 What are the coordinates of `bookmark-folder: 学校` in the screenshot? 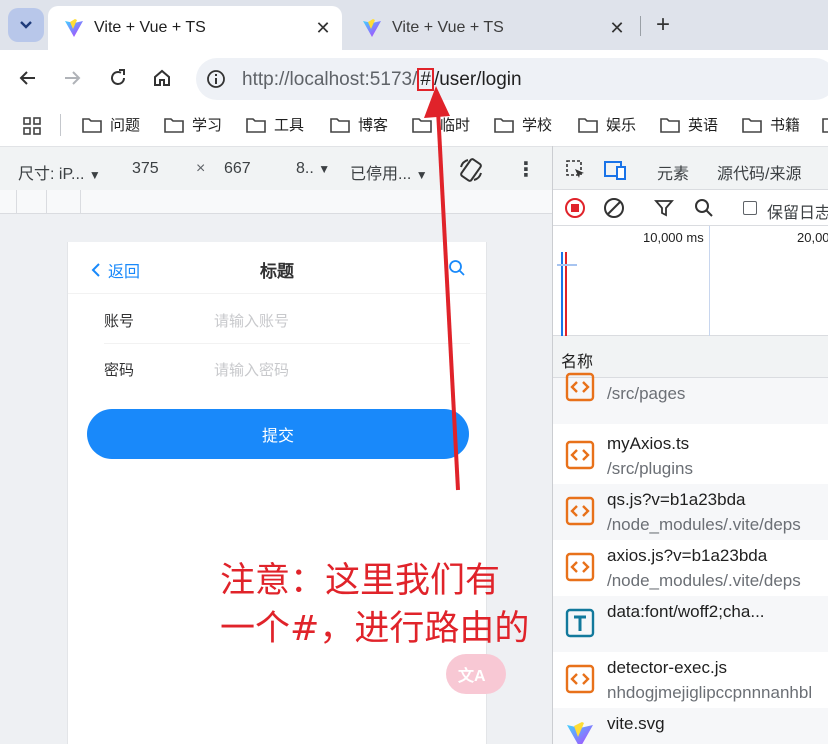 It's located at (523, 124).